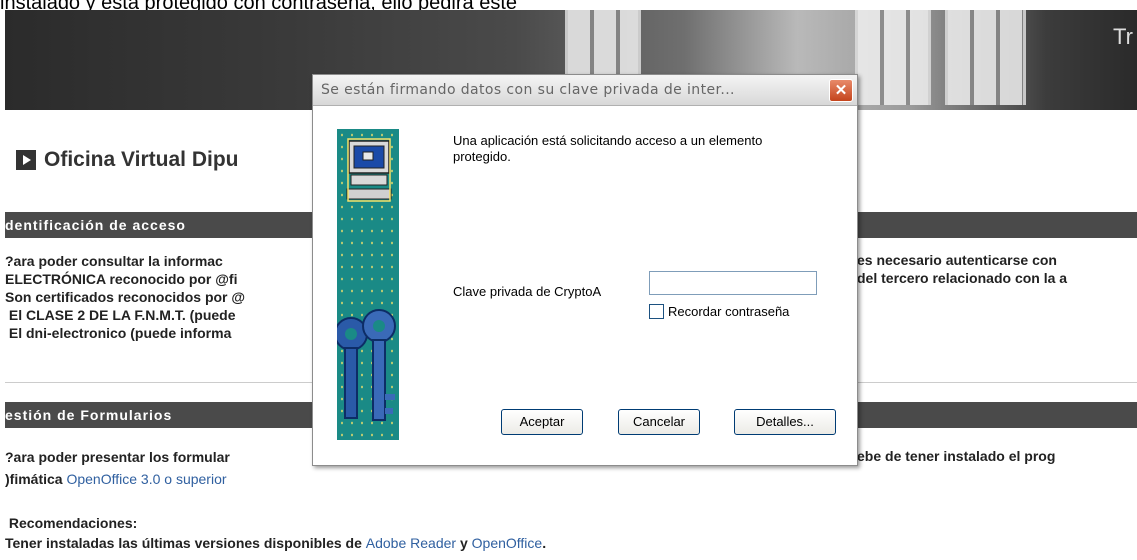  I want to click on keys-icon, so click(366, 365).